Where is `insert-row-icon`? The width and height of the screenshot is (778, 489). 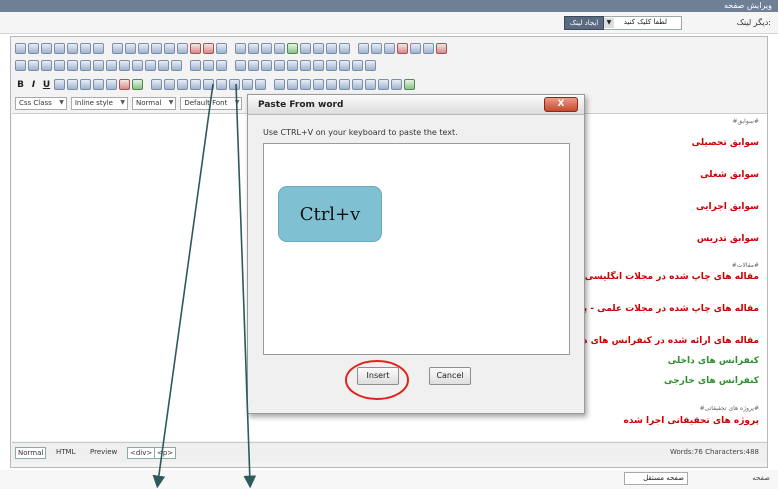
insert-row-icon is located at coordinates (33, 65).